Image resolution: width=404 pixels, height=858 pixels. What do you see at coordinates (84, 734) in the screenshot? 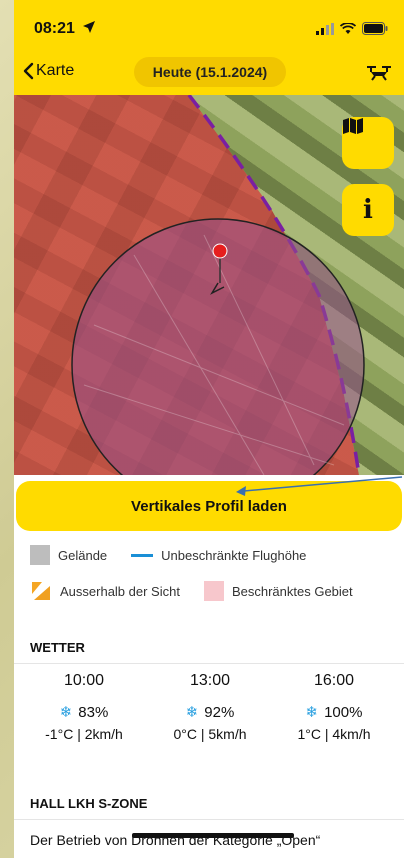
I see `weather-temp-wind: -1°C | 2km/h` at bounding box center [84, 734].